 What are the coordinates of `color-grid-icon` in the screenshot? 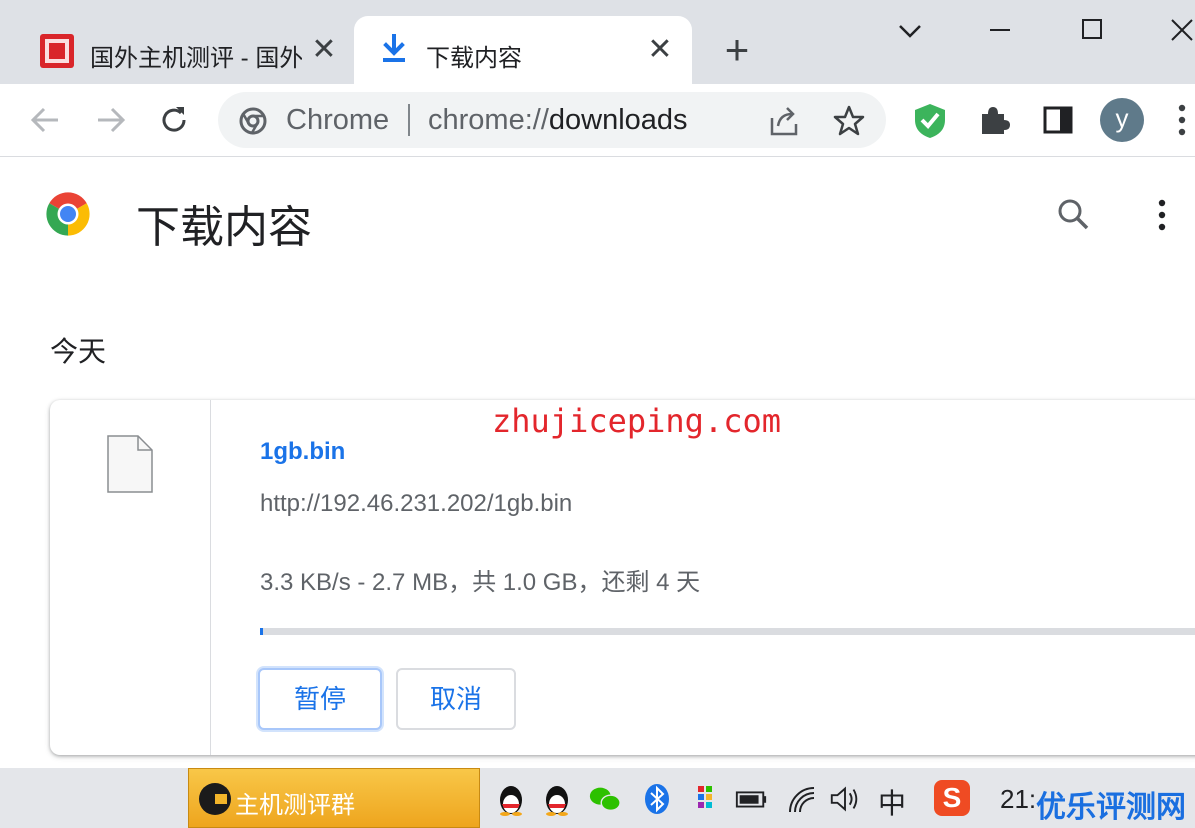 It's located at (705, 799).